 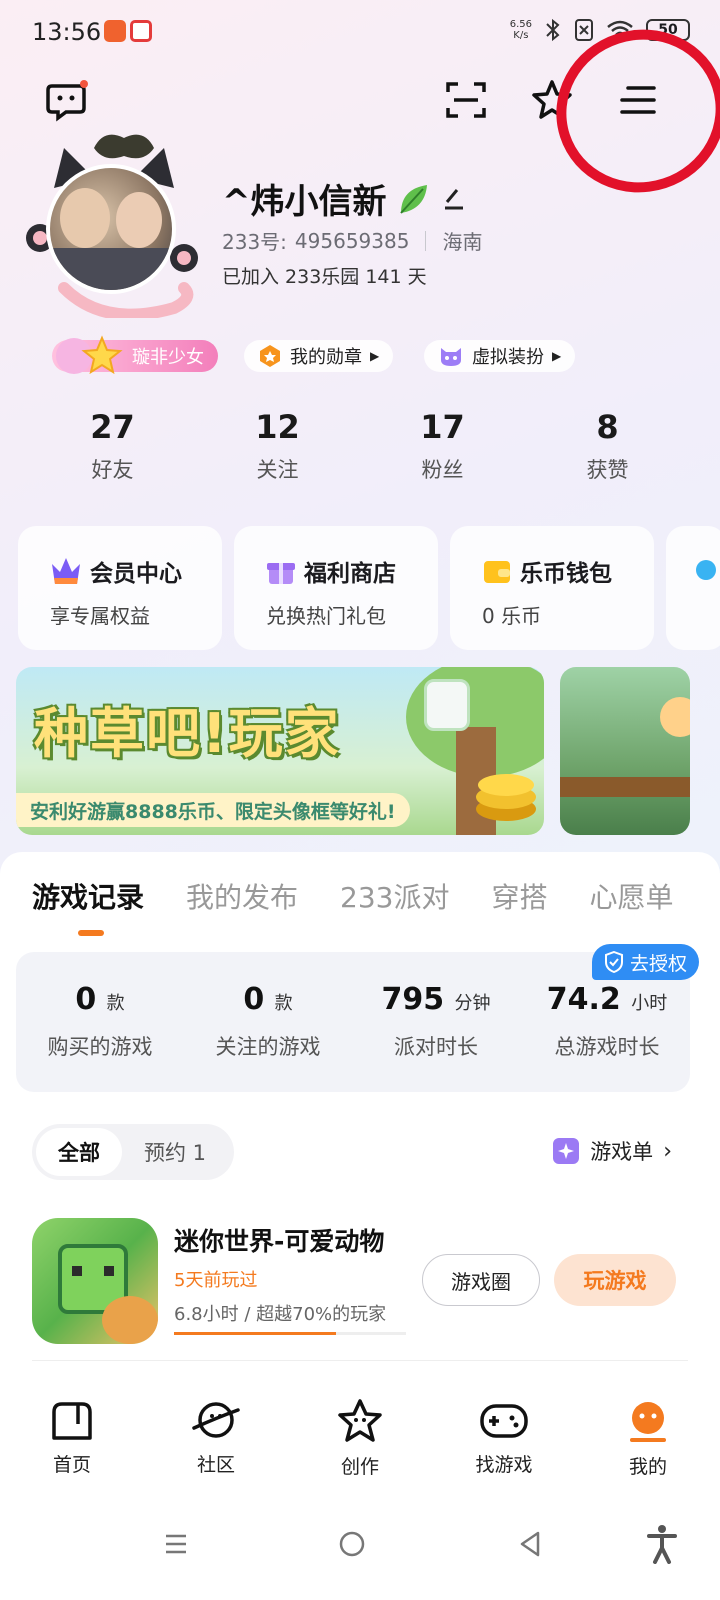 I want to click on card-welfare-store: 福利商店 兑换热门礼包, so click(x=336, y=588).